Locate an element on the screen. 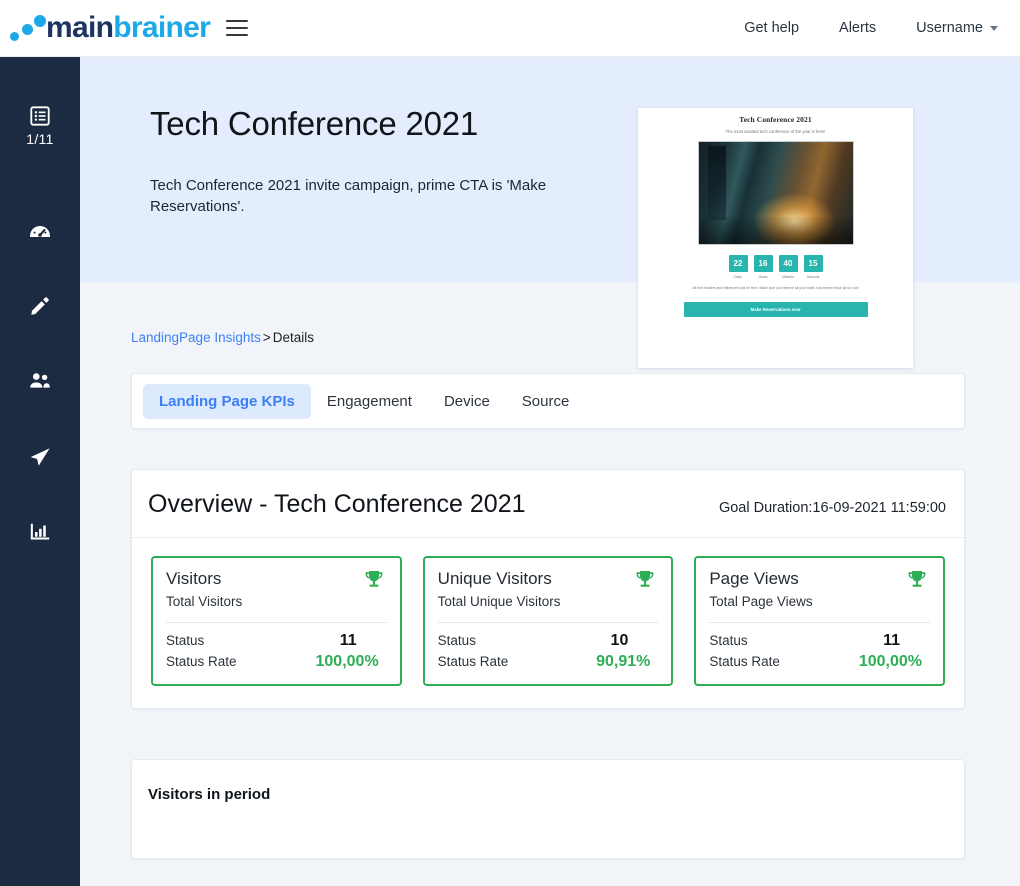 This screenshot has width=1020, height=886. tab-landing-page-kpis: Landing Page KPIs is located at coordinates (227, 401).